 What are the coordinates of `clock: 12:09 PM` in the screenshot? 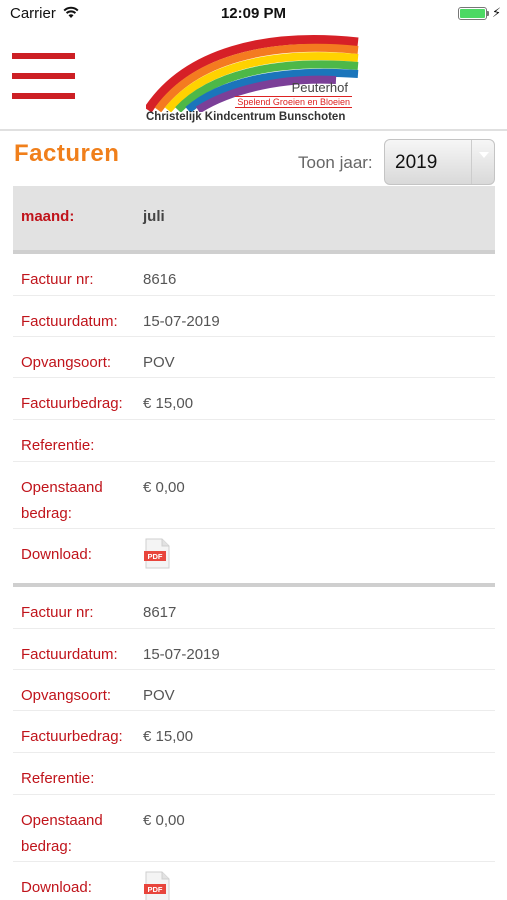 It's located at (253, 13).